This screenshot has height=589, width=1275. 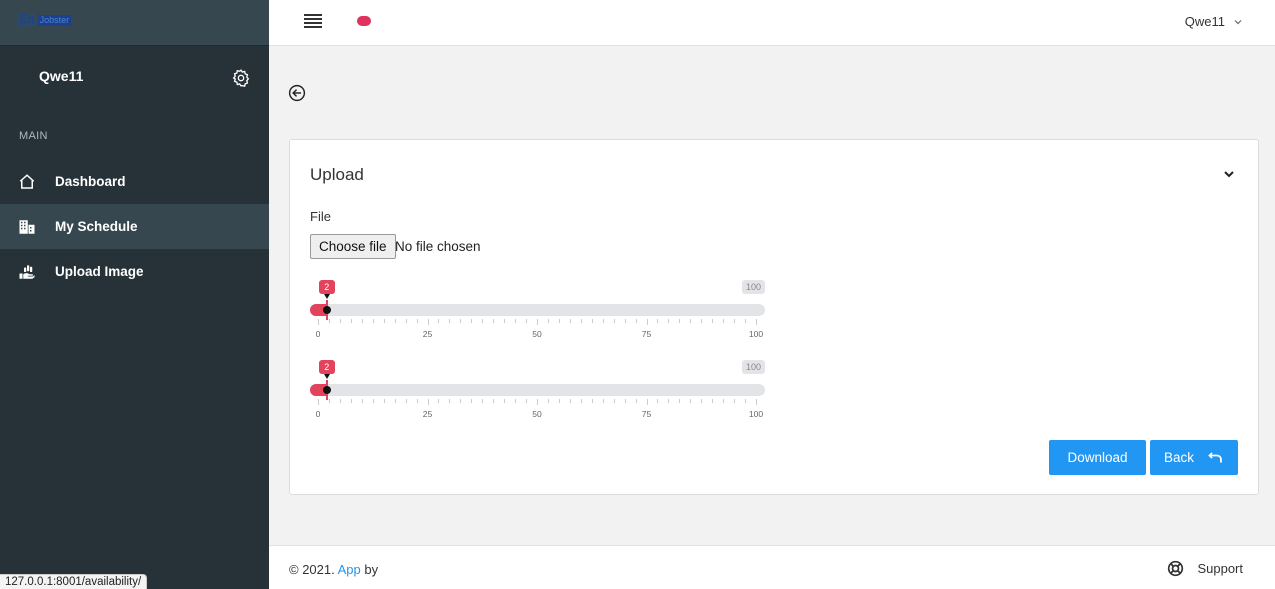 What do you see at coordinates (333, 569) in the screenshot?
I see `footer-copyright: © 2021. App by` at bounding box center [333, 569].